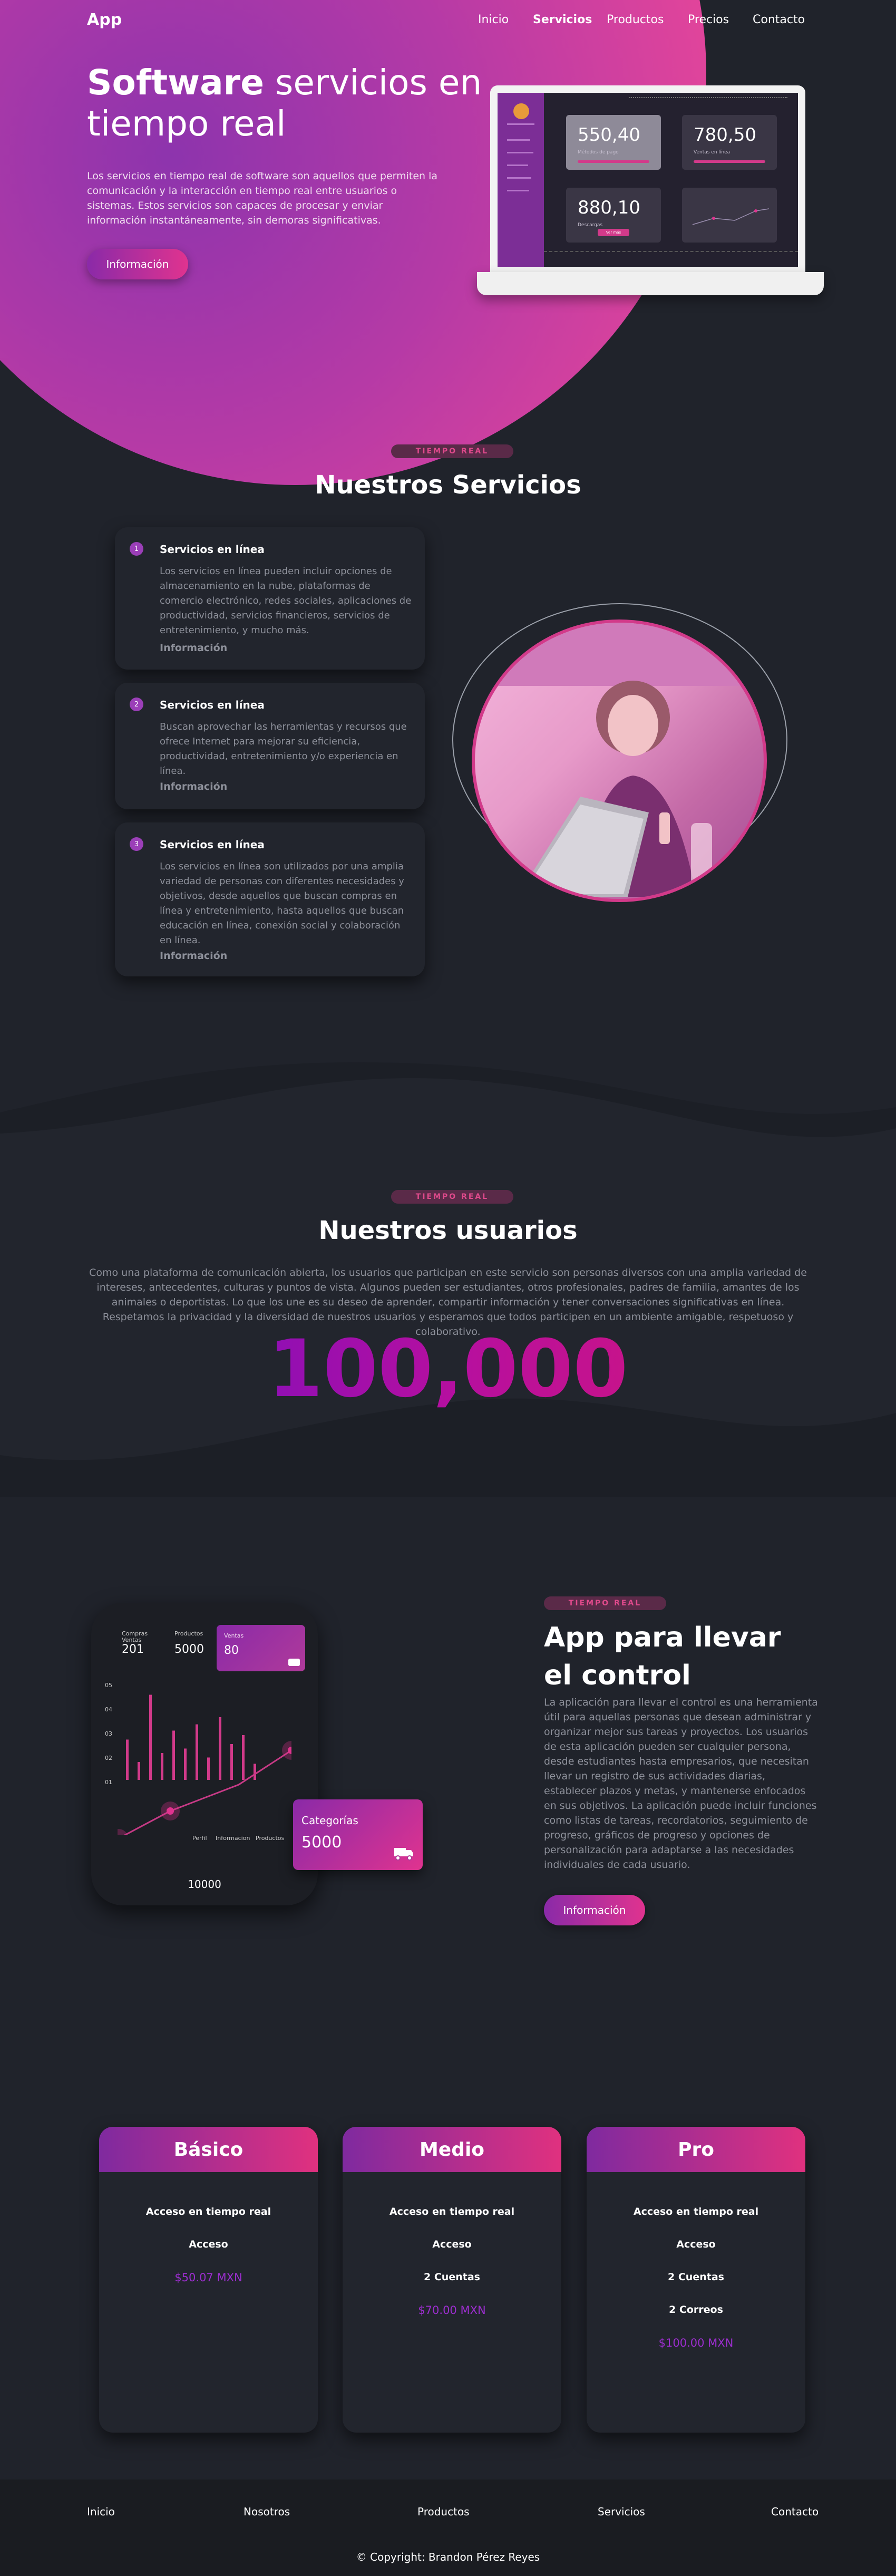  I want to click on phone-sales-card: Ventas 80, so click(261, 1648).